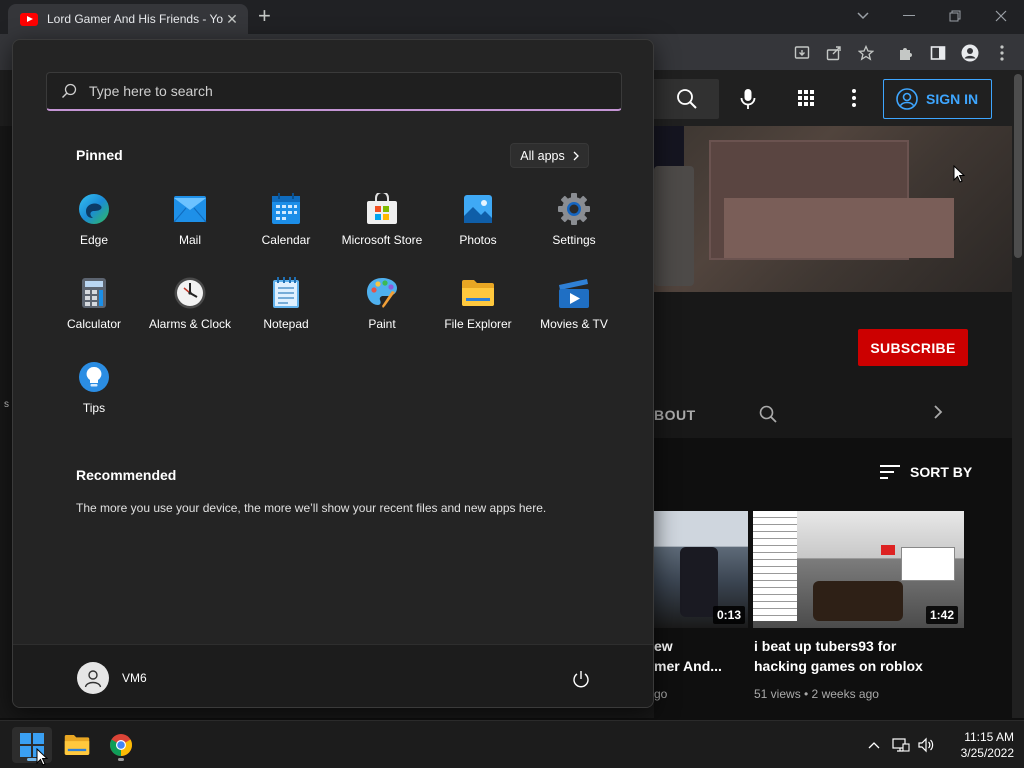 Image resolution: width=1024 pixels, height=768 pixels. Describe the element at coordinates (907, 99) in the screenshot. I see `account-icon` at that location.